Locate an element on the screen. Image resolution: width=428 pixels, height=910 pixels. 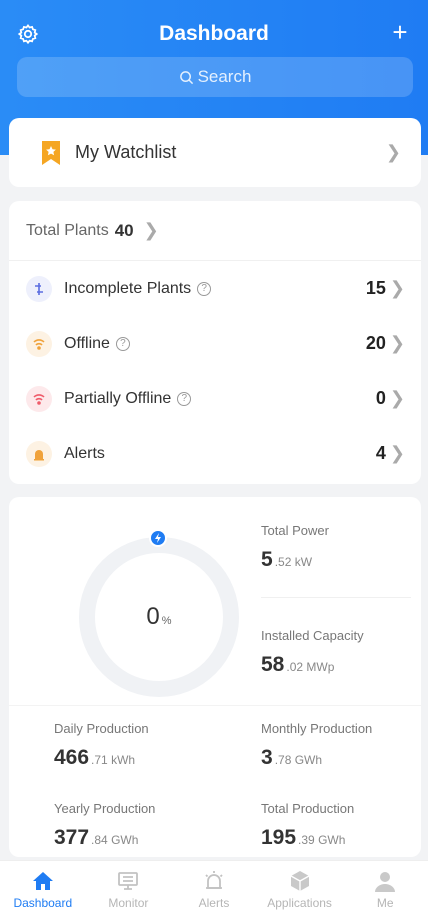
search-input: Search is located at coordinates (215, 77).